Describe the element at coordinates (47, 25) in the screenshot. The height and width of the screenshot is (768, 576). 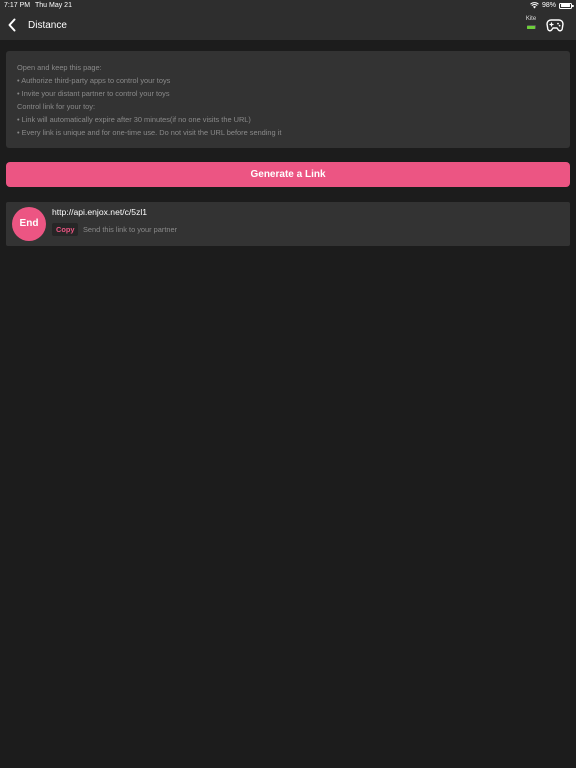
I see `page-title: Distance` at that location.